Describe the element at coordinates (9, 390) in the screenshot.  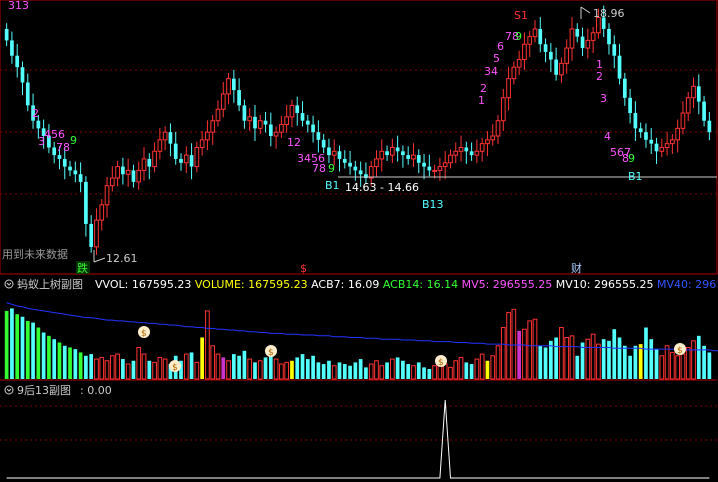
I see `indicator-panel-icon` at that location.